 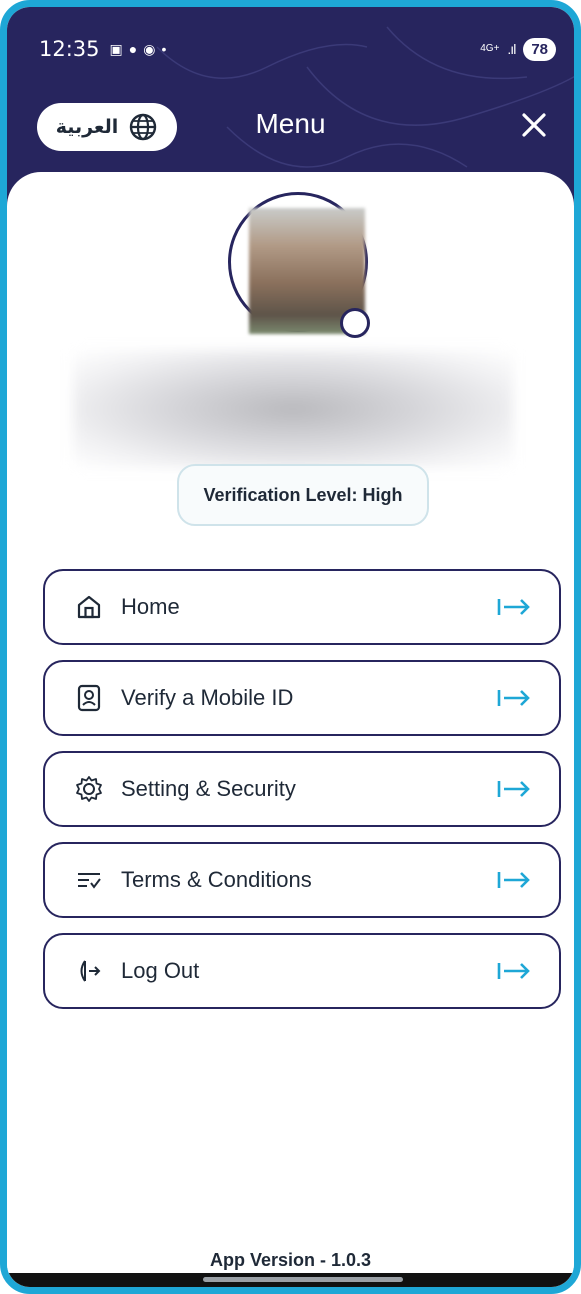 What do you see at coordinates (133, 49) in the screenshot?
I see `chat-icon: ●` at bounding box center [133, 49].